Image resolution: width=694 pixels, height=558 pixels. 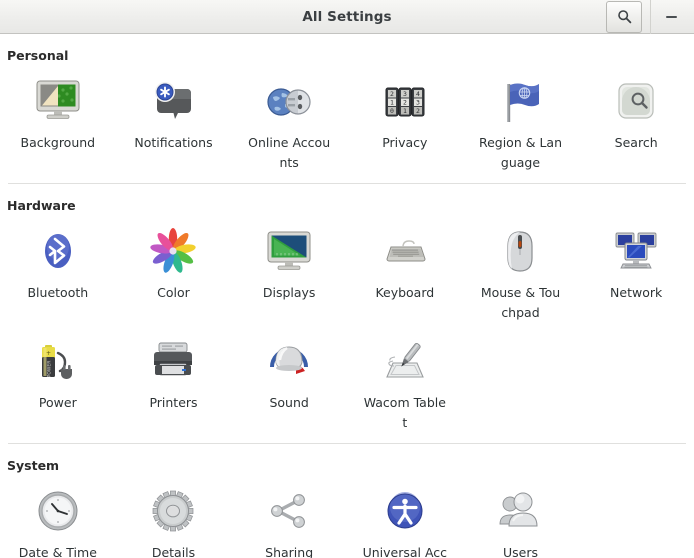 I want to click on printers-icon, so click(x=173, y=362).